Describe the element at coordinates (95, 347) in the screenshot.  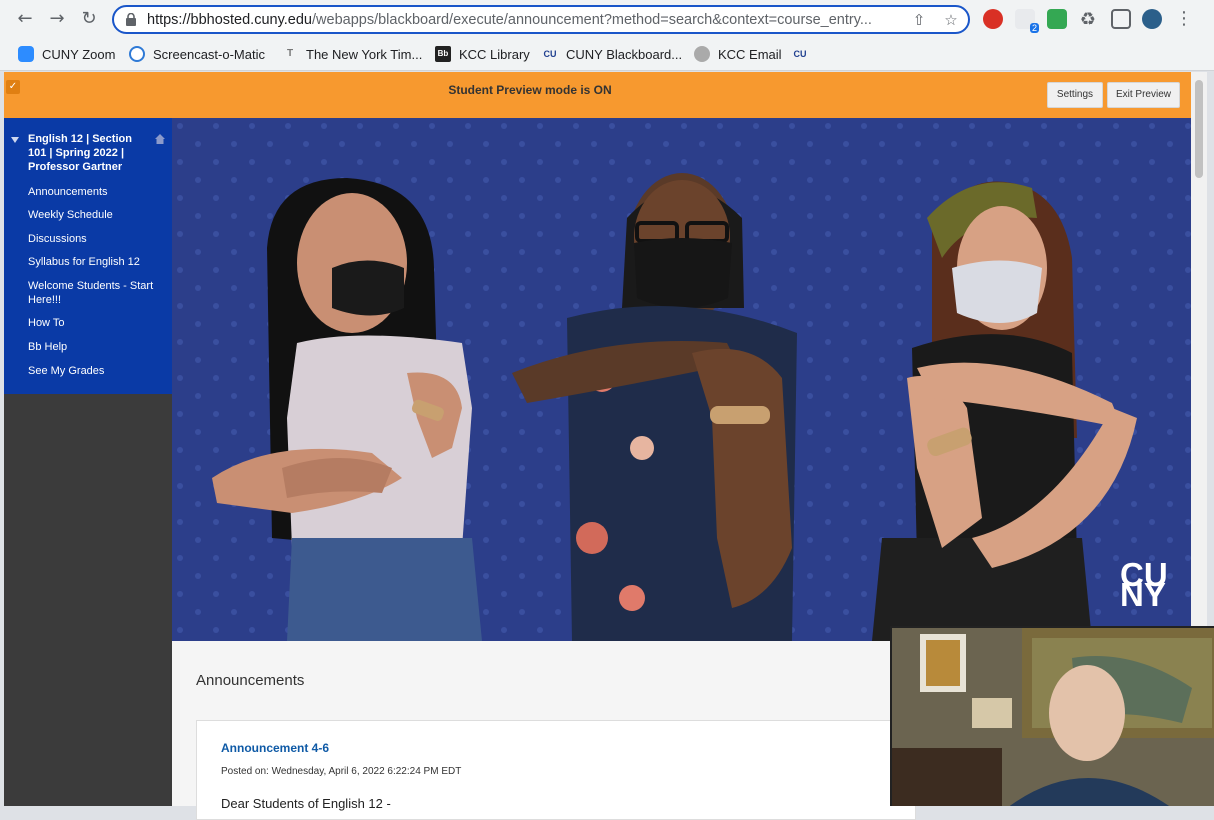
I see `menu-item-bb-help: Bb Help` at that location.